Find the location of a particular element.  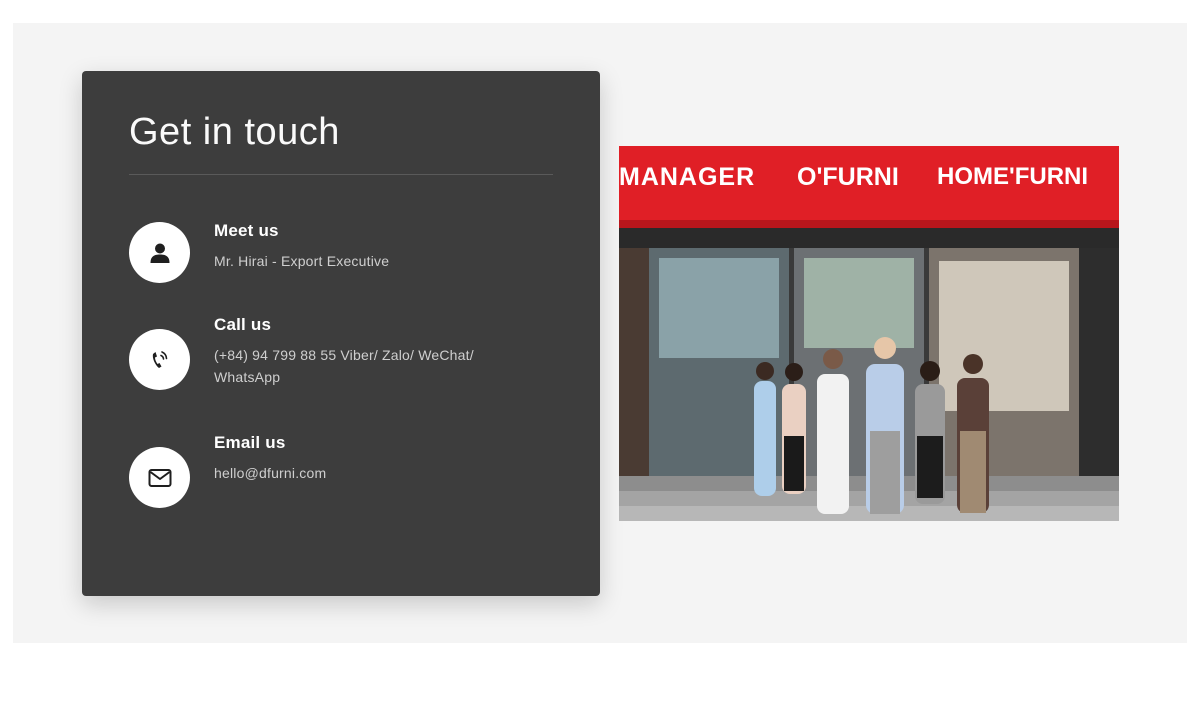

envelope-icon is located at coordinates (159, 477).